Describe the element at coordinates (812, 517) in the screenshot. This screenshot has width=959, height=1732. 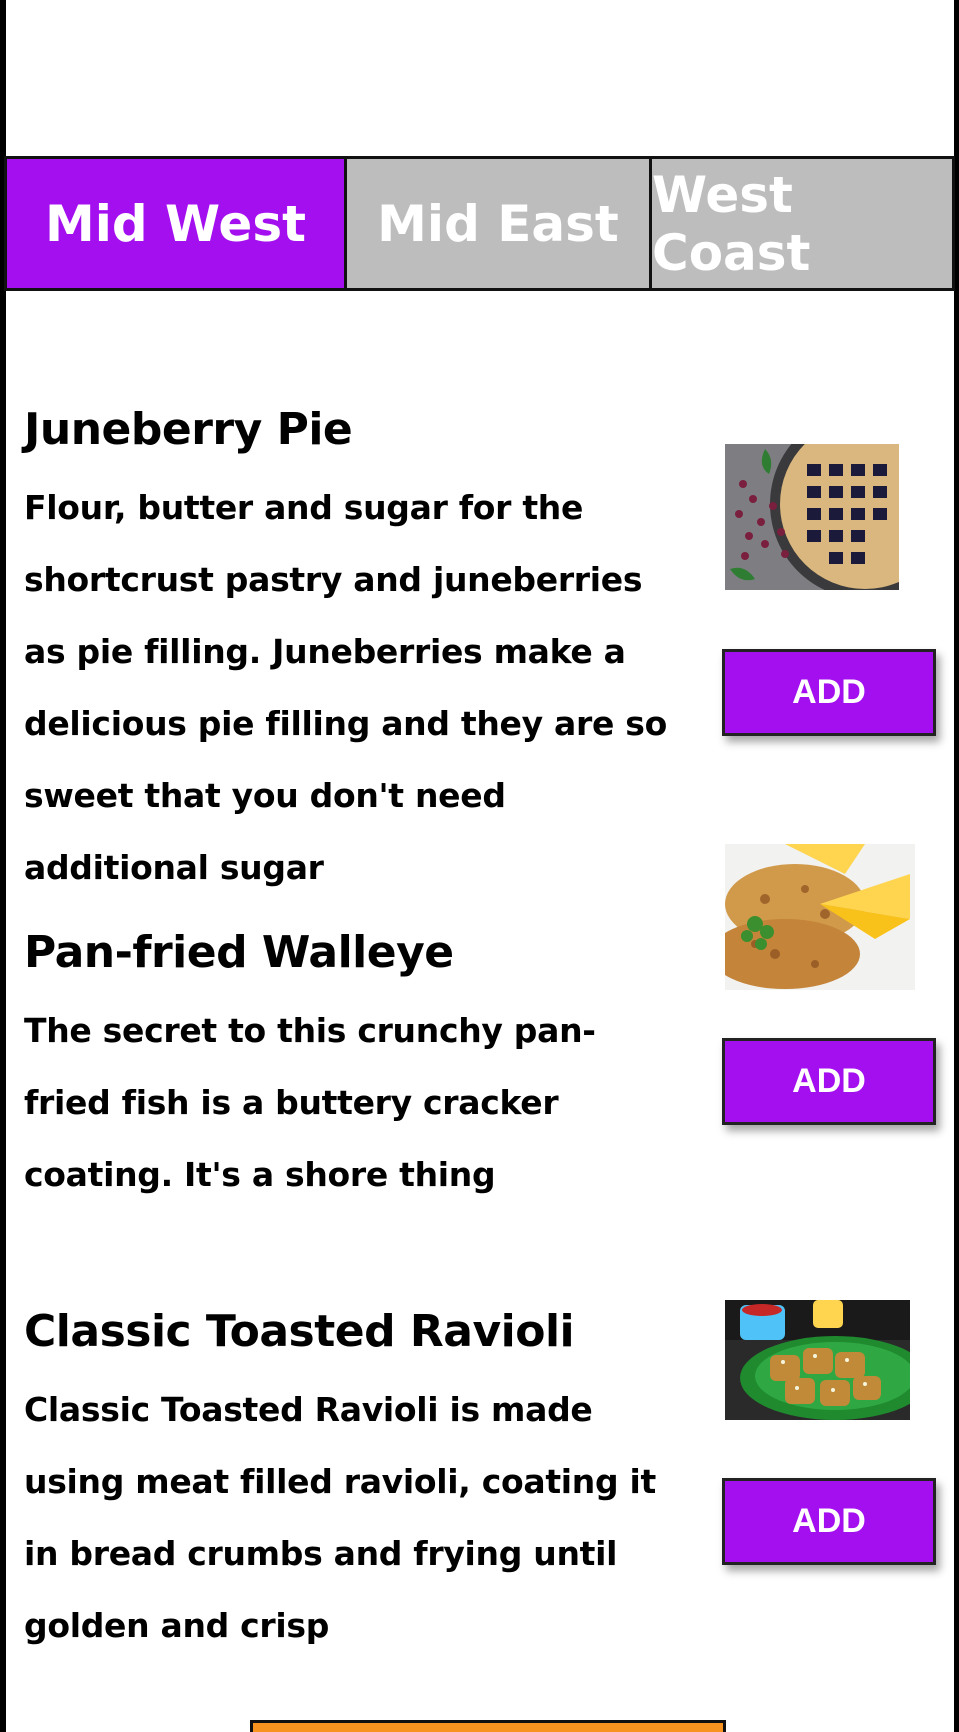
I see `juneberry-pie-image` at that location.